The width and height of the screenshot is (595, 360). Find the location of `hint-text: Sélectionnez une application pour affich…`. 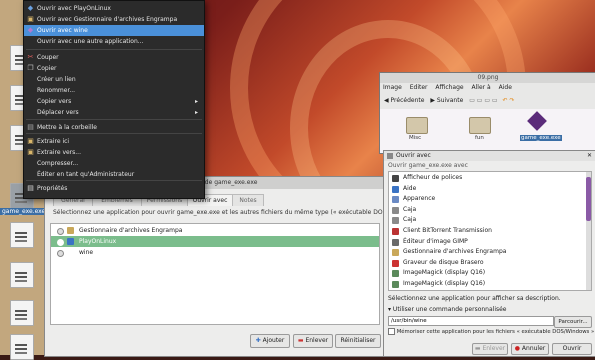

hint-text: Sélectionnez une application pour affich… is located at coordinates (474, 298).